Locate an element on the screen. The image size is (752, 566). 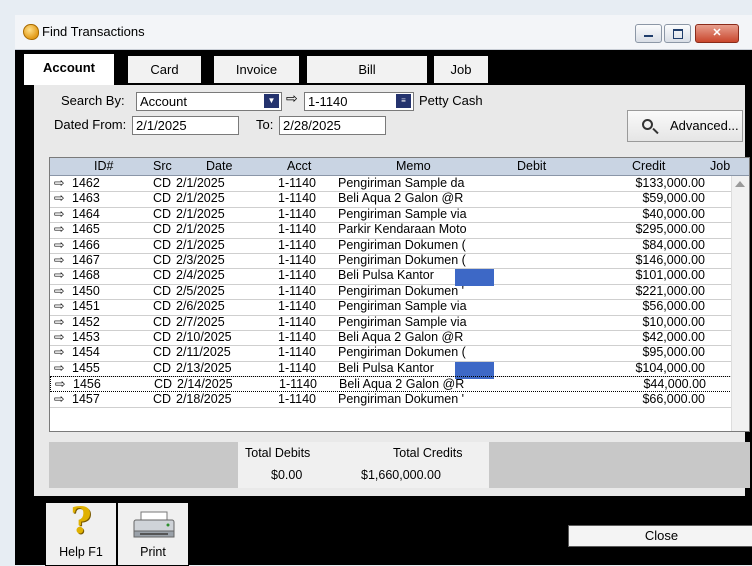
list-lookup-icon: ≡ is located at coordinates (403, 101).